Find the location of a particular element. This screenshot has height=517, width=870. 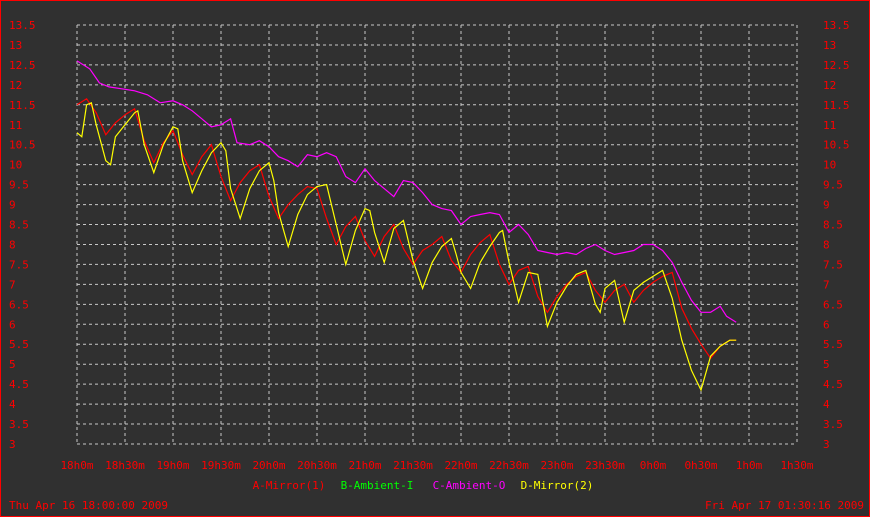

y-tick-label-right: 4 is located at coordinates (826, 404).